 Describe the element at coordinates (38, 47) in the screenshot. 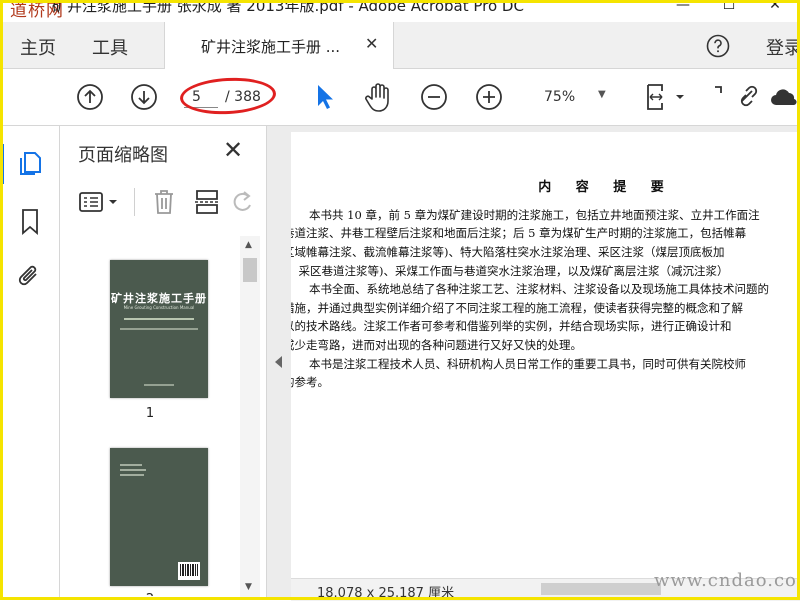

I see `tab-home: 主页` at that location.